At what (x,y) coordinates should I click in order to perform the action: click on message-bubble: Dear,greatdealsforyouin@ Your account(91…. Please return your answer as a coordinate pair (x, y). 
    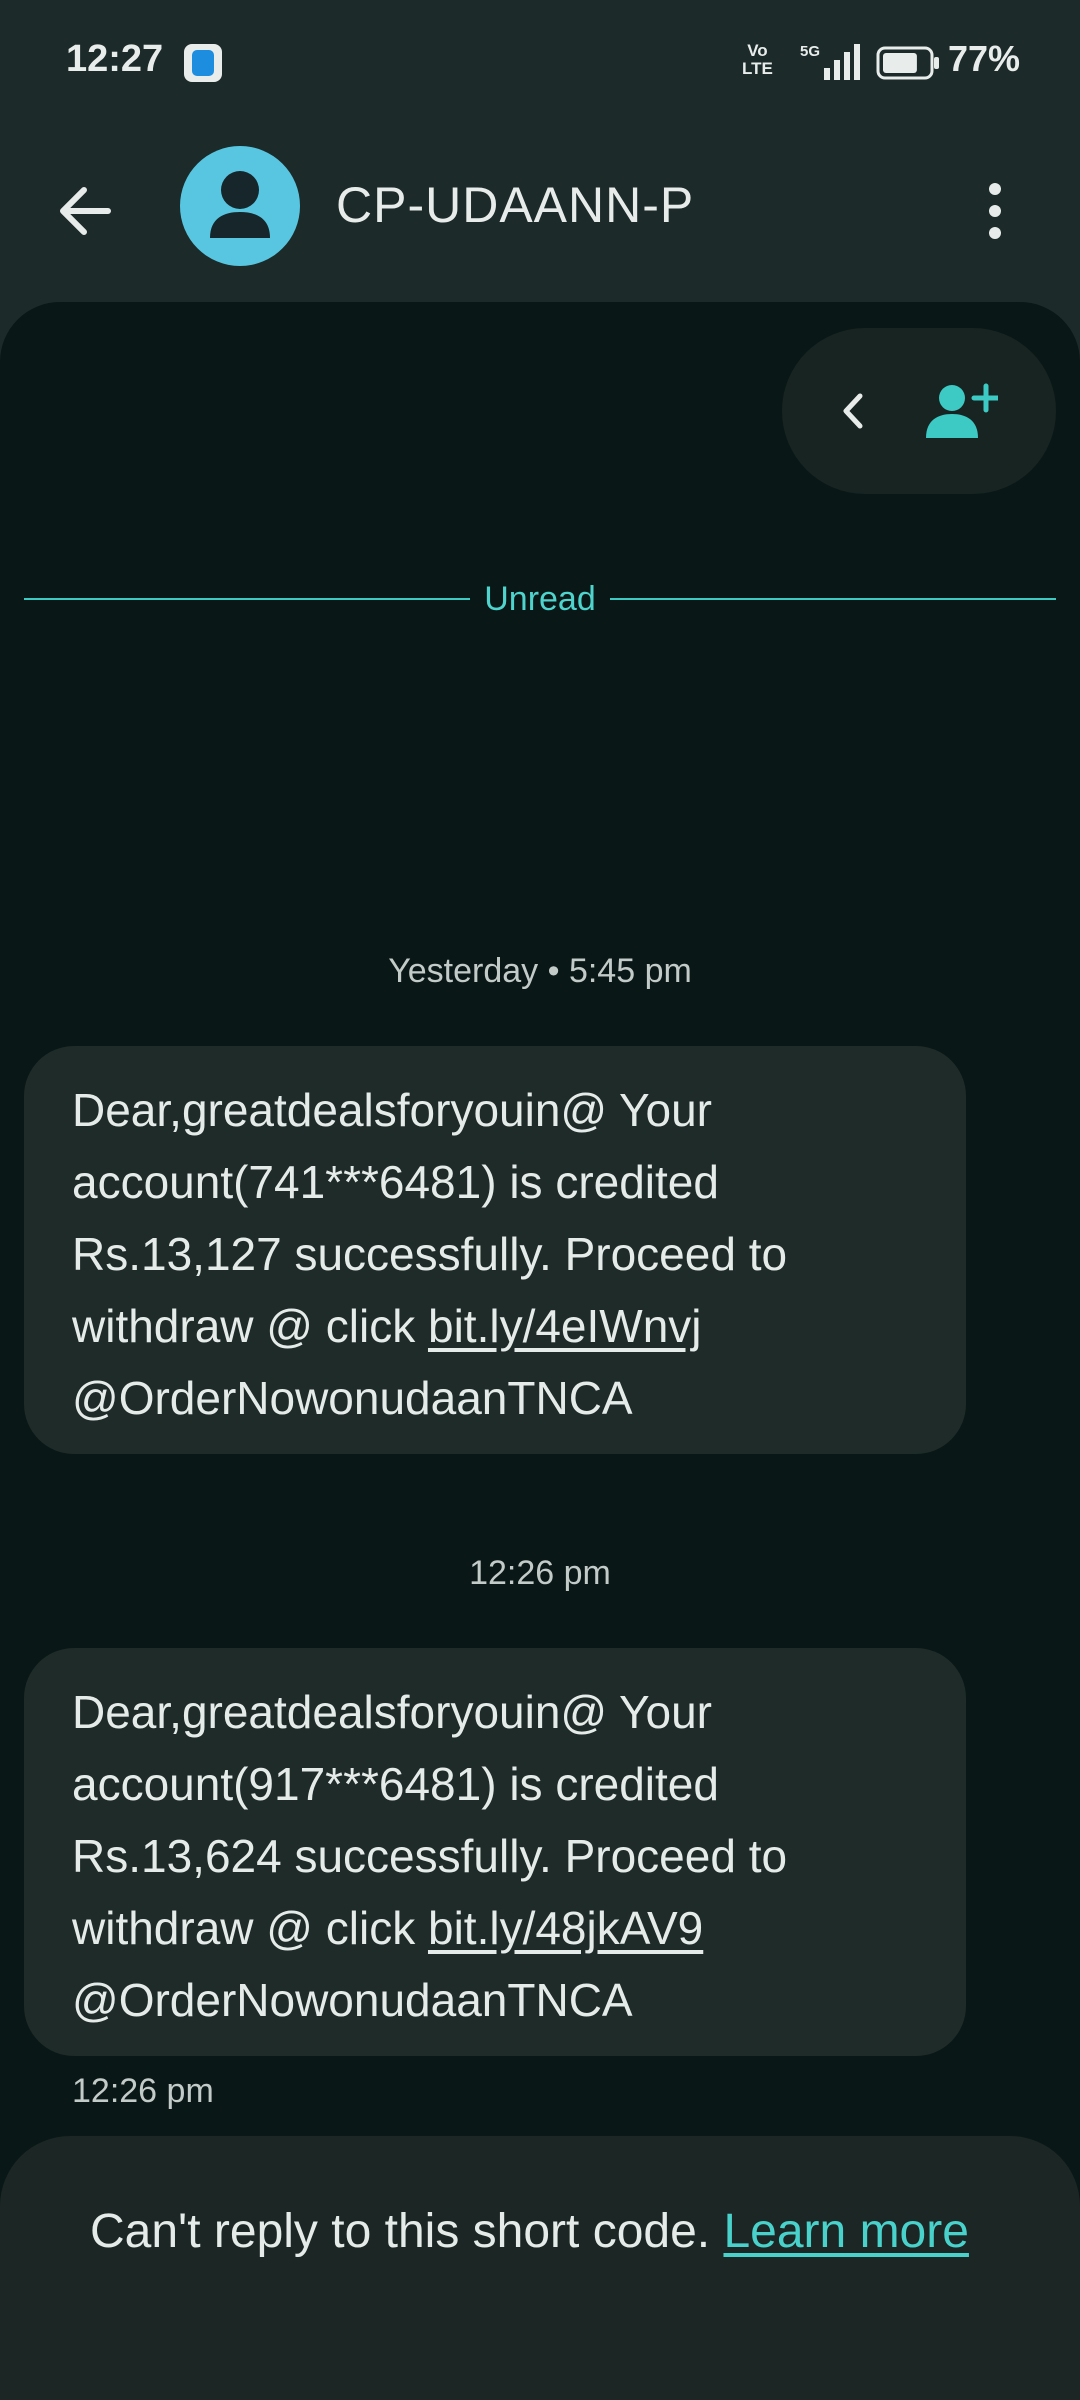
    Looking at the image, I should click on (495, 1852).